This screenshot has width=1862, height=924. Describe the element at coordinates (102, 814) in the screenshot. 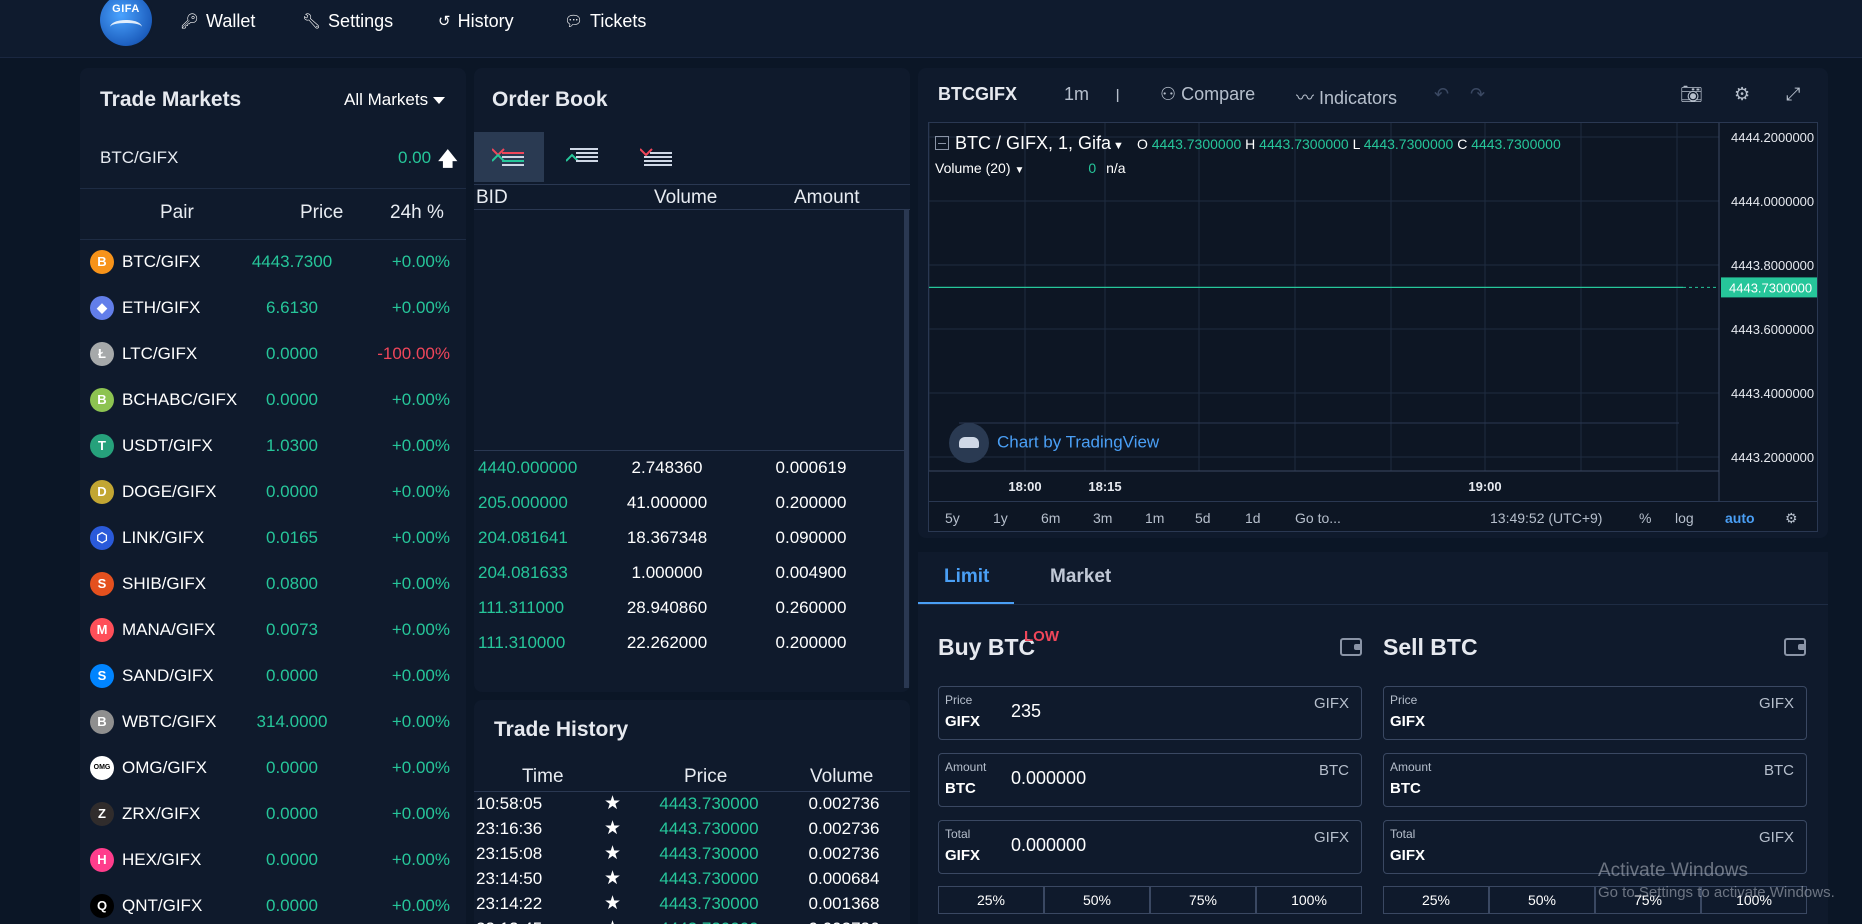

I see `coin-icon: Z` at that location.